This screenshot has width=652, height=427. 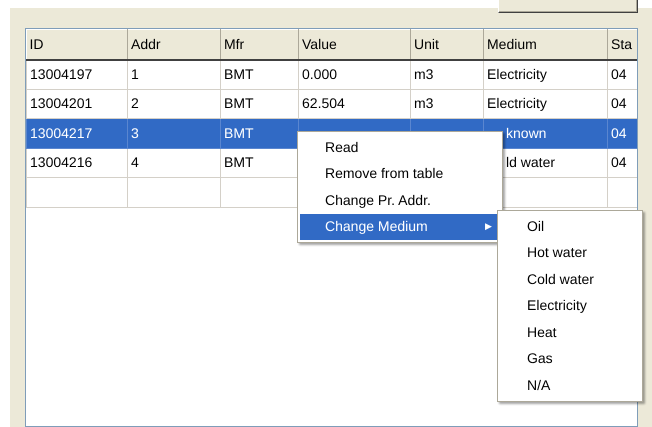 What do you see at coordinates (174, 45) in the screenshot?
I see `column-header: Addr` at bounding box center [174, 45].